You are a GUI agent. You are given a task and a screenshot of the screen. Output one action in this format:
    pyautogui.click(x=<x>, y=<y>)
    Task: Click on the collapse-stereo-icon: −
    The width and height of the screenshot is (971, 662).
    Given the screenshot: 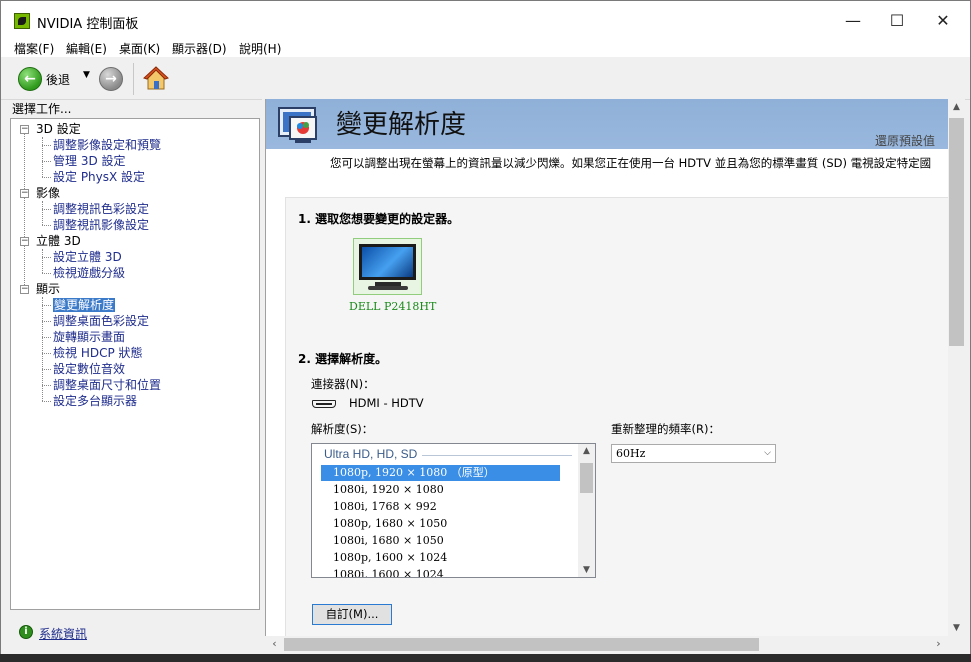 What is the action you would take?
    pyautogui.click(x=24, y=241)
    